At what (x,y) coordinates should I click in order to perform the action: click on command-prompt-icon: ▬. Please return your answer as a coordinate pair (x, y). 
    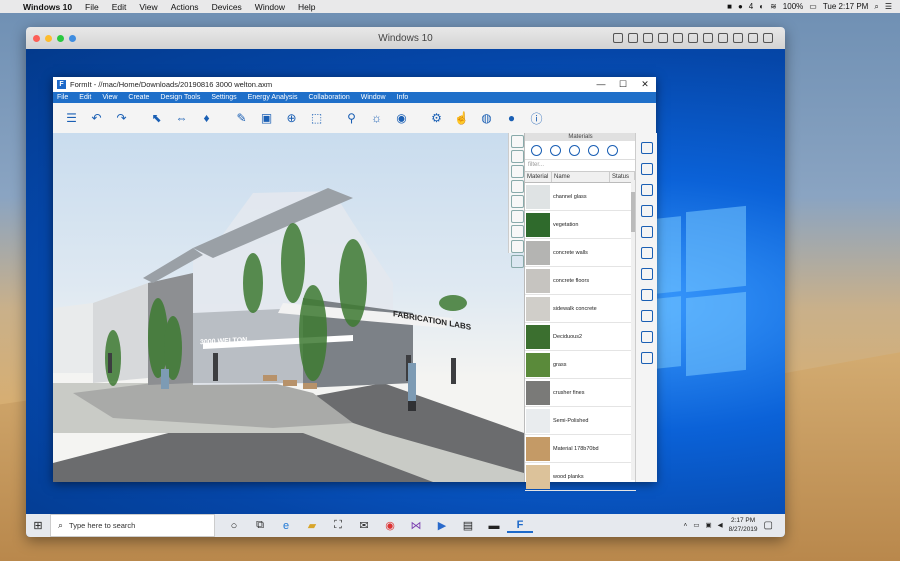
    Looking at the image, I should click on (494, 526).